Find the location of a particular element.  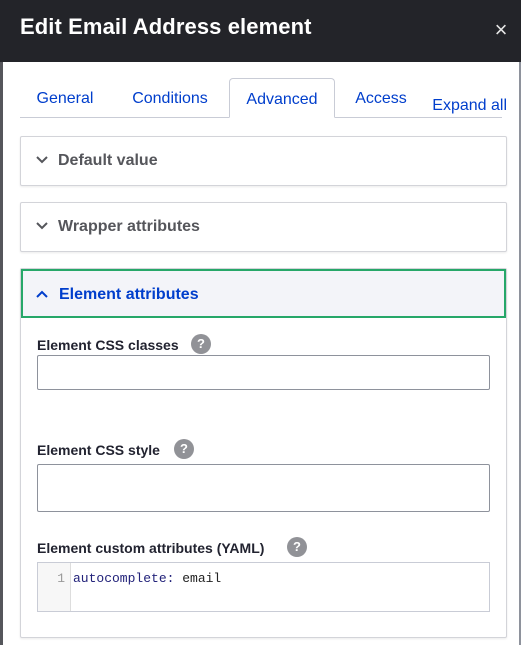

chevron-up-icon is located at coordinates (42, 294).